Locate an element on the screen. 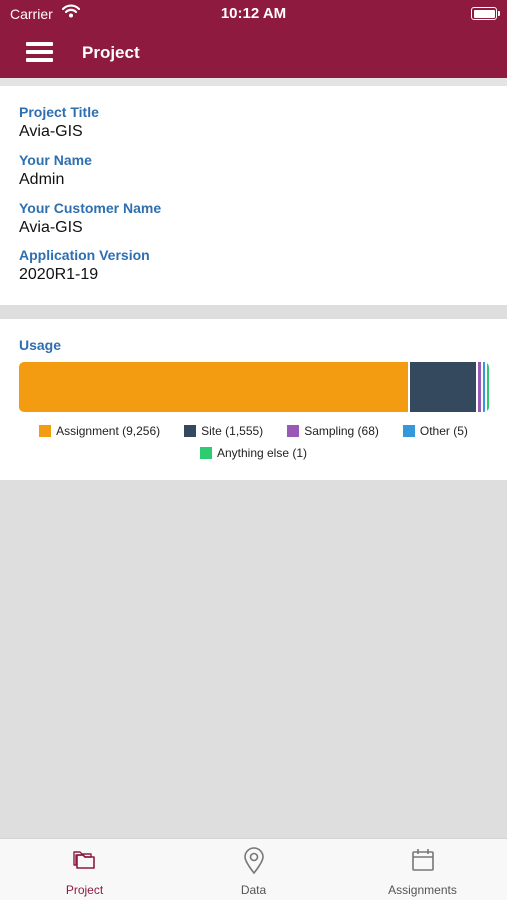  status-time: 10:12 AM is located at coordinates (253, 13).